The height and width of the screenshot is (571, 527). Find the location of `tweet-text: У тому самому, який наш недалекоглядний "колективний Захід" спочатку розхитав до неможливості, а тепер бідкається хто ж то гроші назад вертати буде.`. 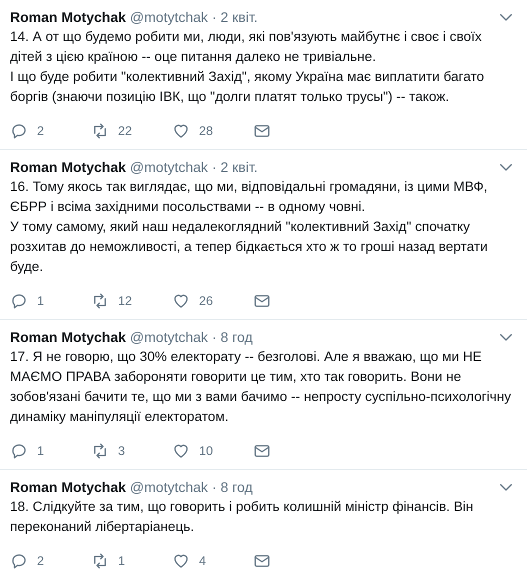

tweet-text: У тому самому, який наш недалекоглядний "колективний Захід" спочатку розхитав до неможливості, а тепер бідкається хто ж то гроші назад вертати буде. is located at coordinates (249, 247).